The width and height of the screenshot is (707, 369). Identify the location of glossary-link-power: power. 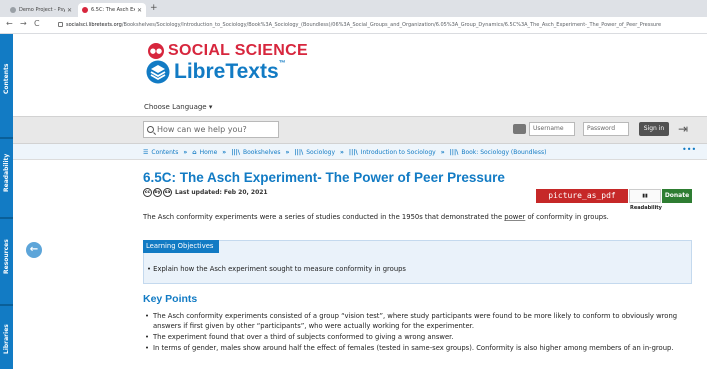
(514, 217).